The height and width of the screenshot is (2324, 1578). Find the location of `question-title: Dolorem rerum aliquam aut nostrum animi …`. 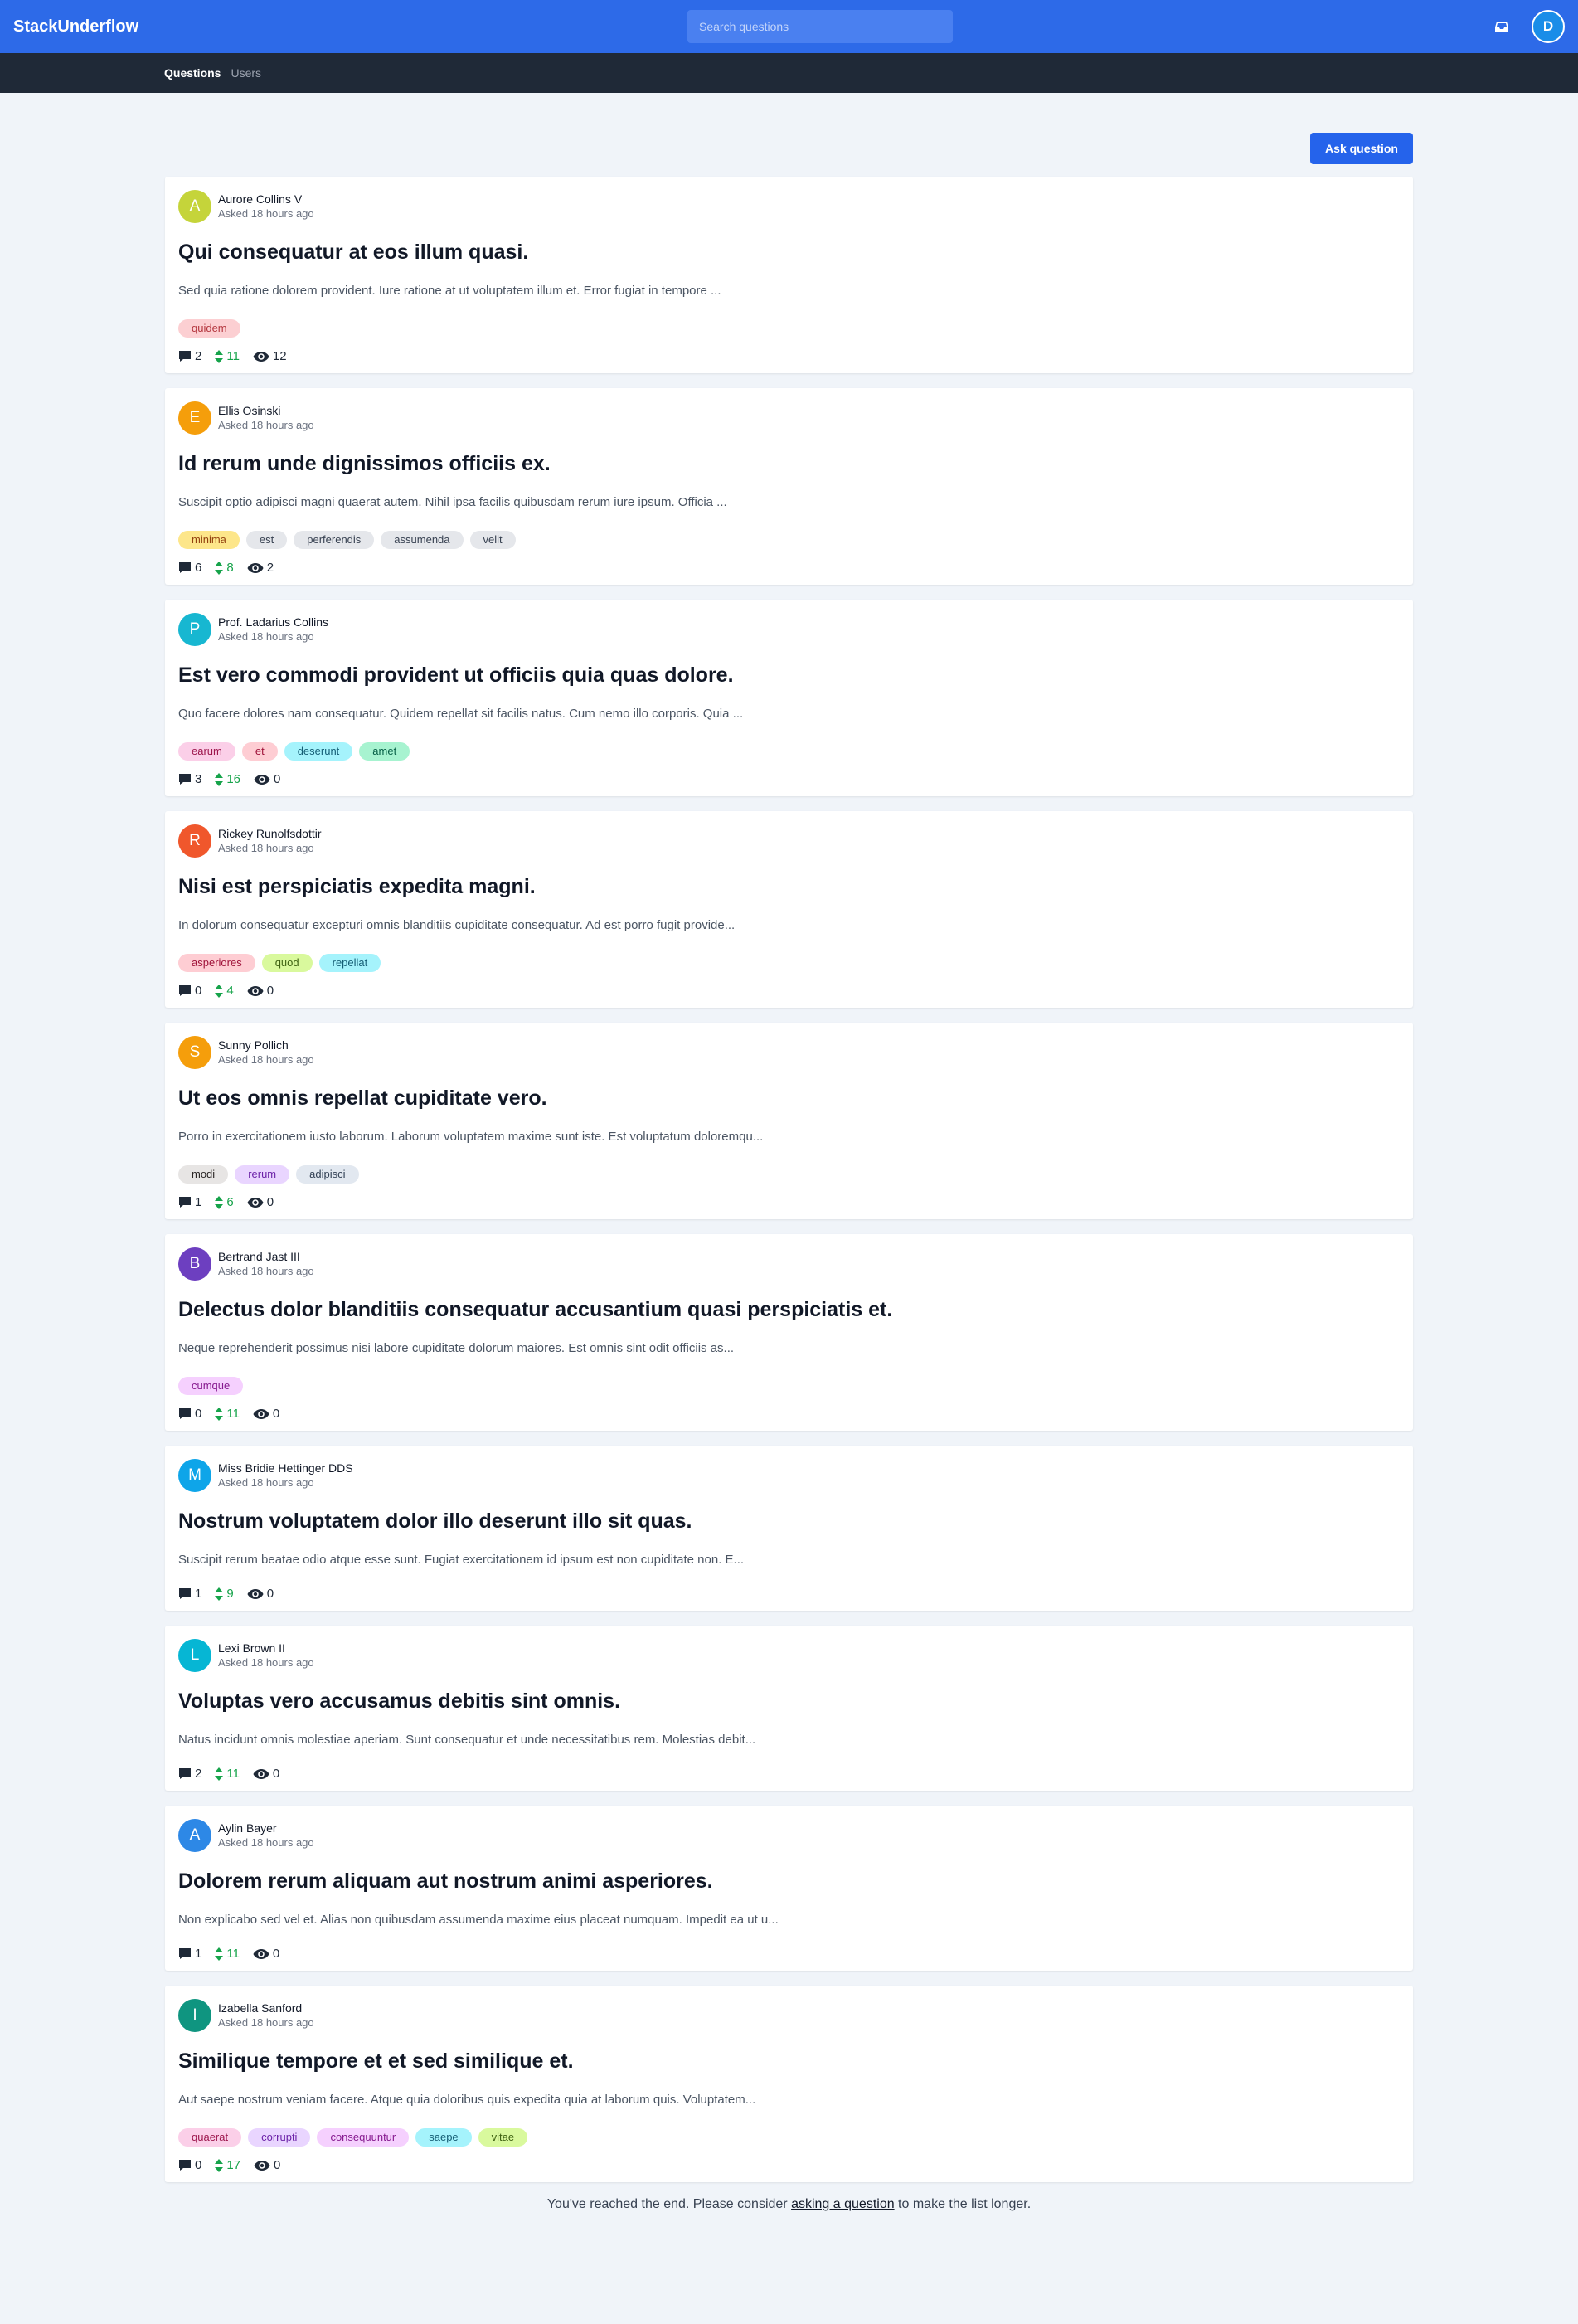

question-title: Dolorem rerum aliquam aut nostrum animi … is located at coordinates (789, 1881).